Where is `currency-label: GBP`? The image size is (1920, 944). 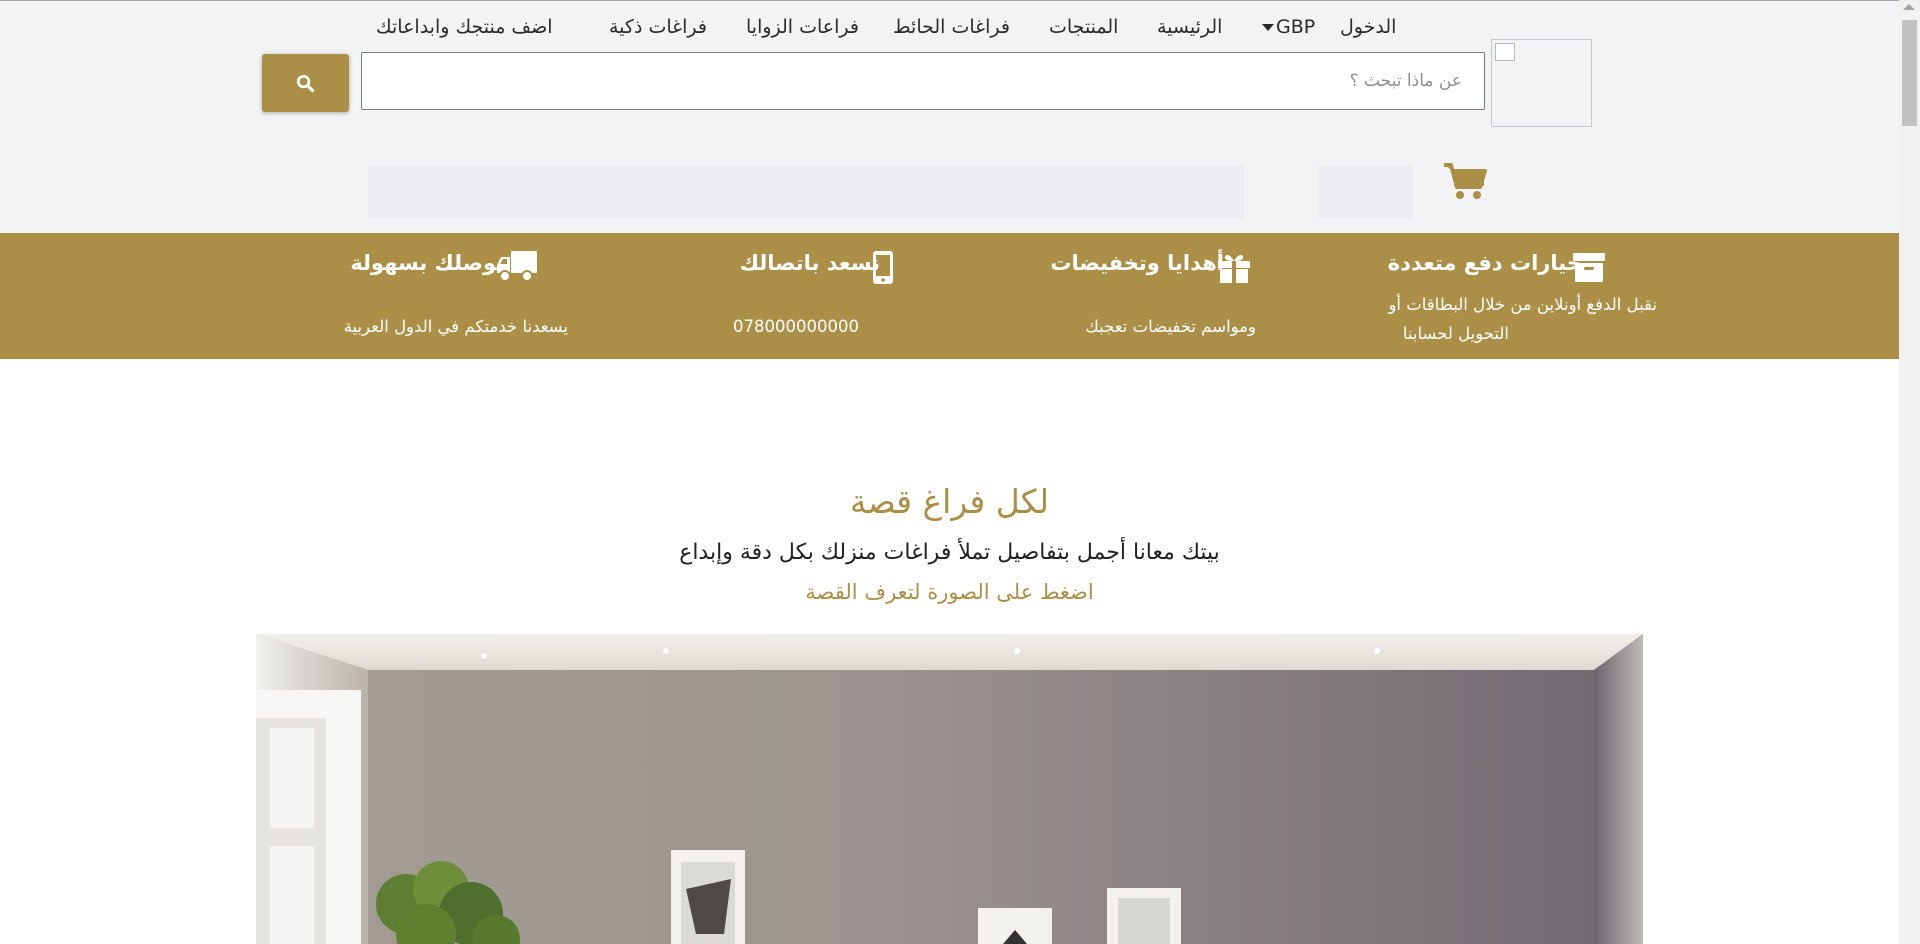
currency-label: GBP is located at coordinates (1296, 27).